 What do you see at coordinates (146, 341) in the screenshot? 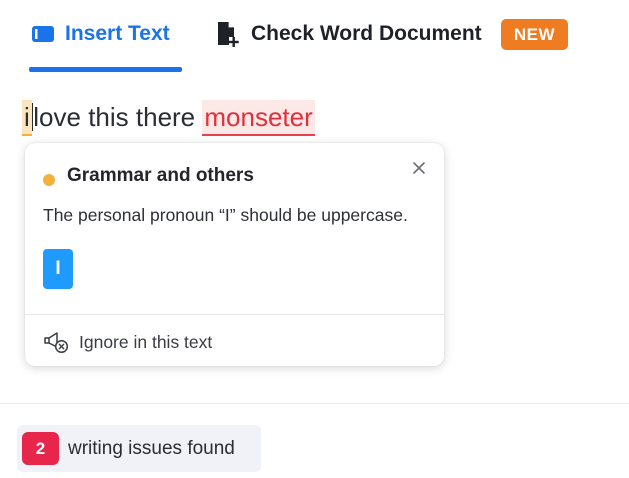
I see `ignore-label: Ignore in this text` at bounding box center [146, 341].